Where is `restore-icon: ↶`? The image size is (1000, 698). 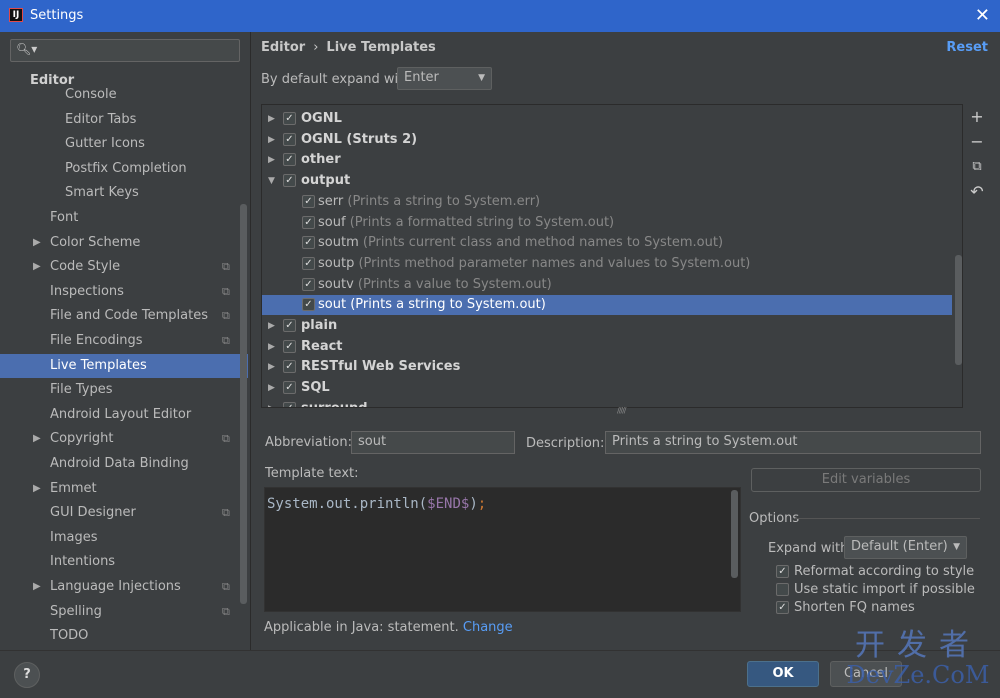 restore-icon: ↶ is located at coordinates (977, 192).